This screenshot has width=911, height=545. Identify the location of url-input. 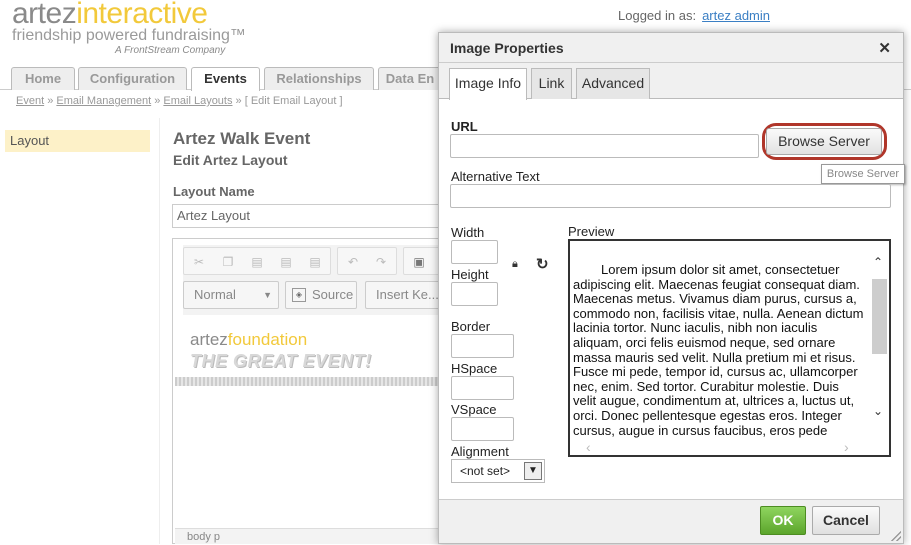
(604, 146).